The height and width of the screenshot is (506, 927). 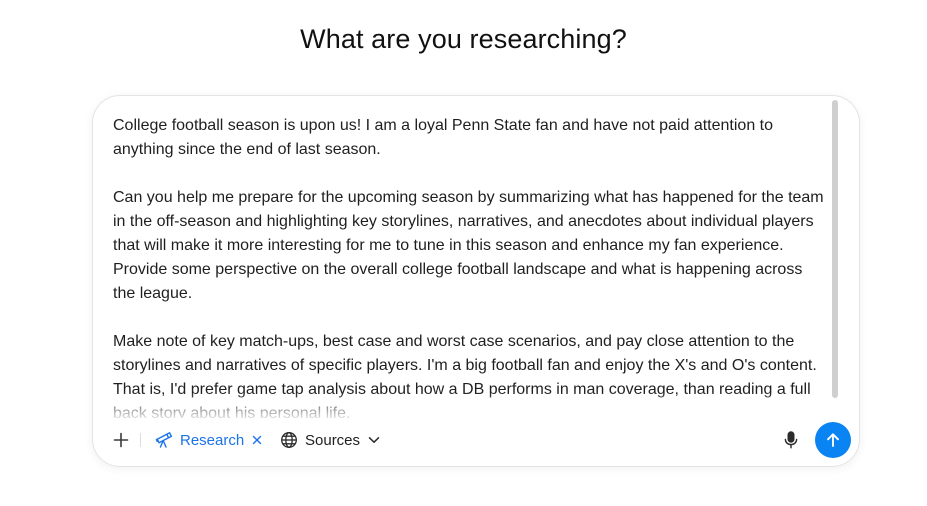 I want to click on arrow-up-icon, so click(x=833, y=440).